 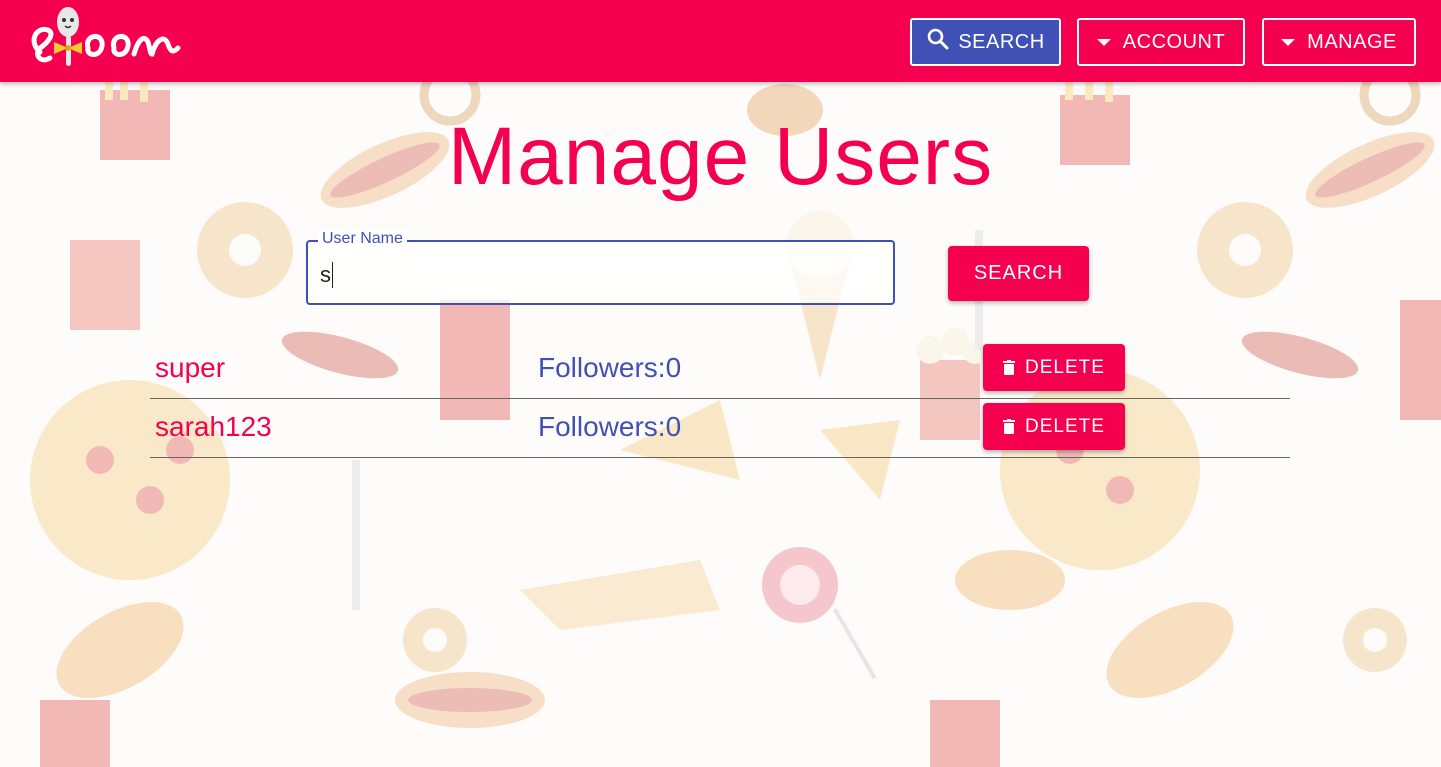 I want to click on nav-search-button: SEARCH, so click(x=985, y=42).